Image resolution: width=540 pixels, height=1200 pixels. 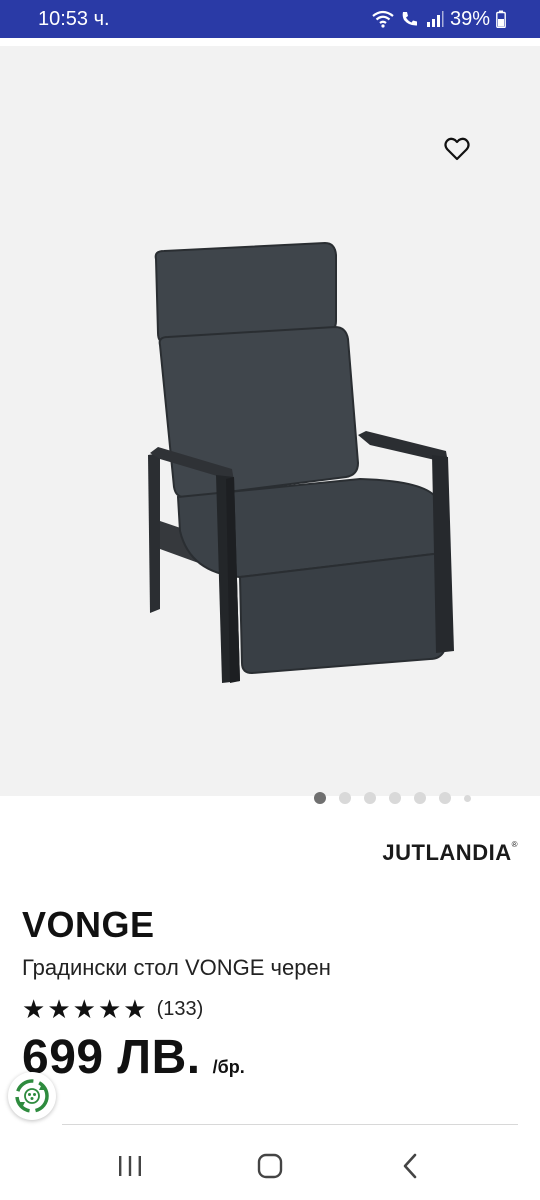 What do you see at coordinates (435, 19) in the screenshot?
I see `signal-icon` at bounding box center [435, 19].